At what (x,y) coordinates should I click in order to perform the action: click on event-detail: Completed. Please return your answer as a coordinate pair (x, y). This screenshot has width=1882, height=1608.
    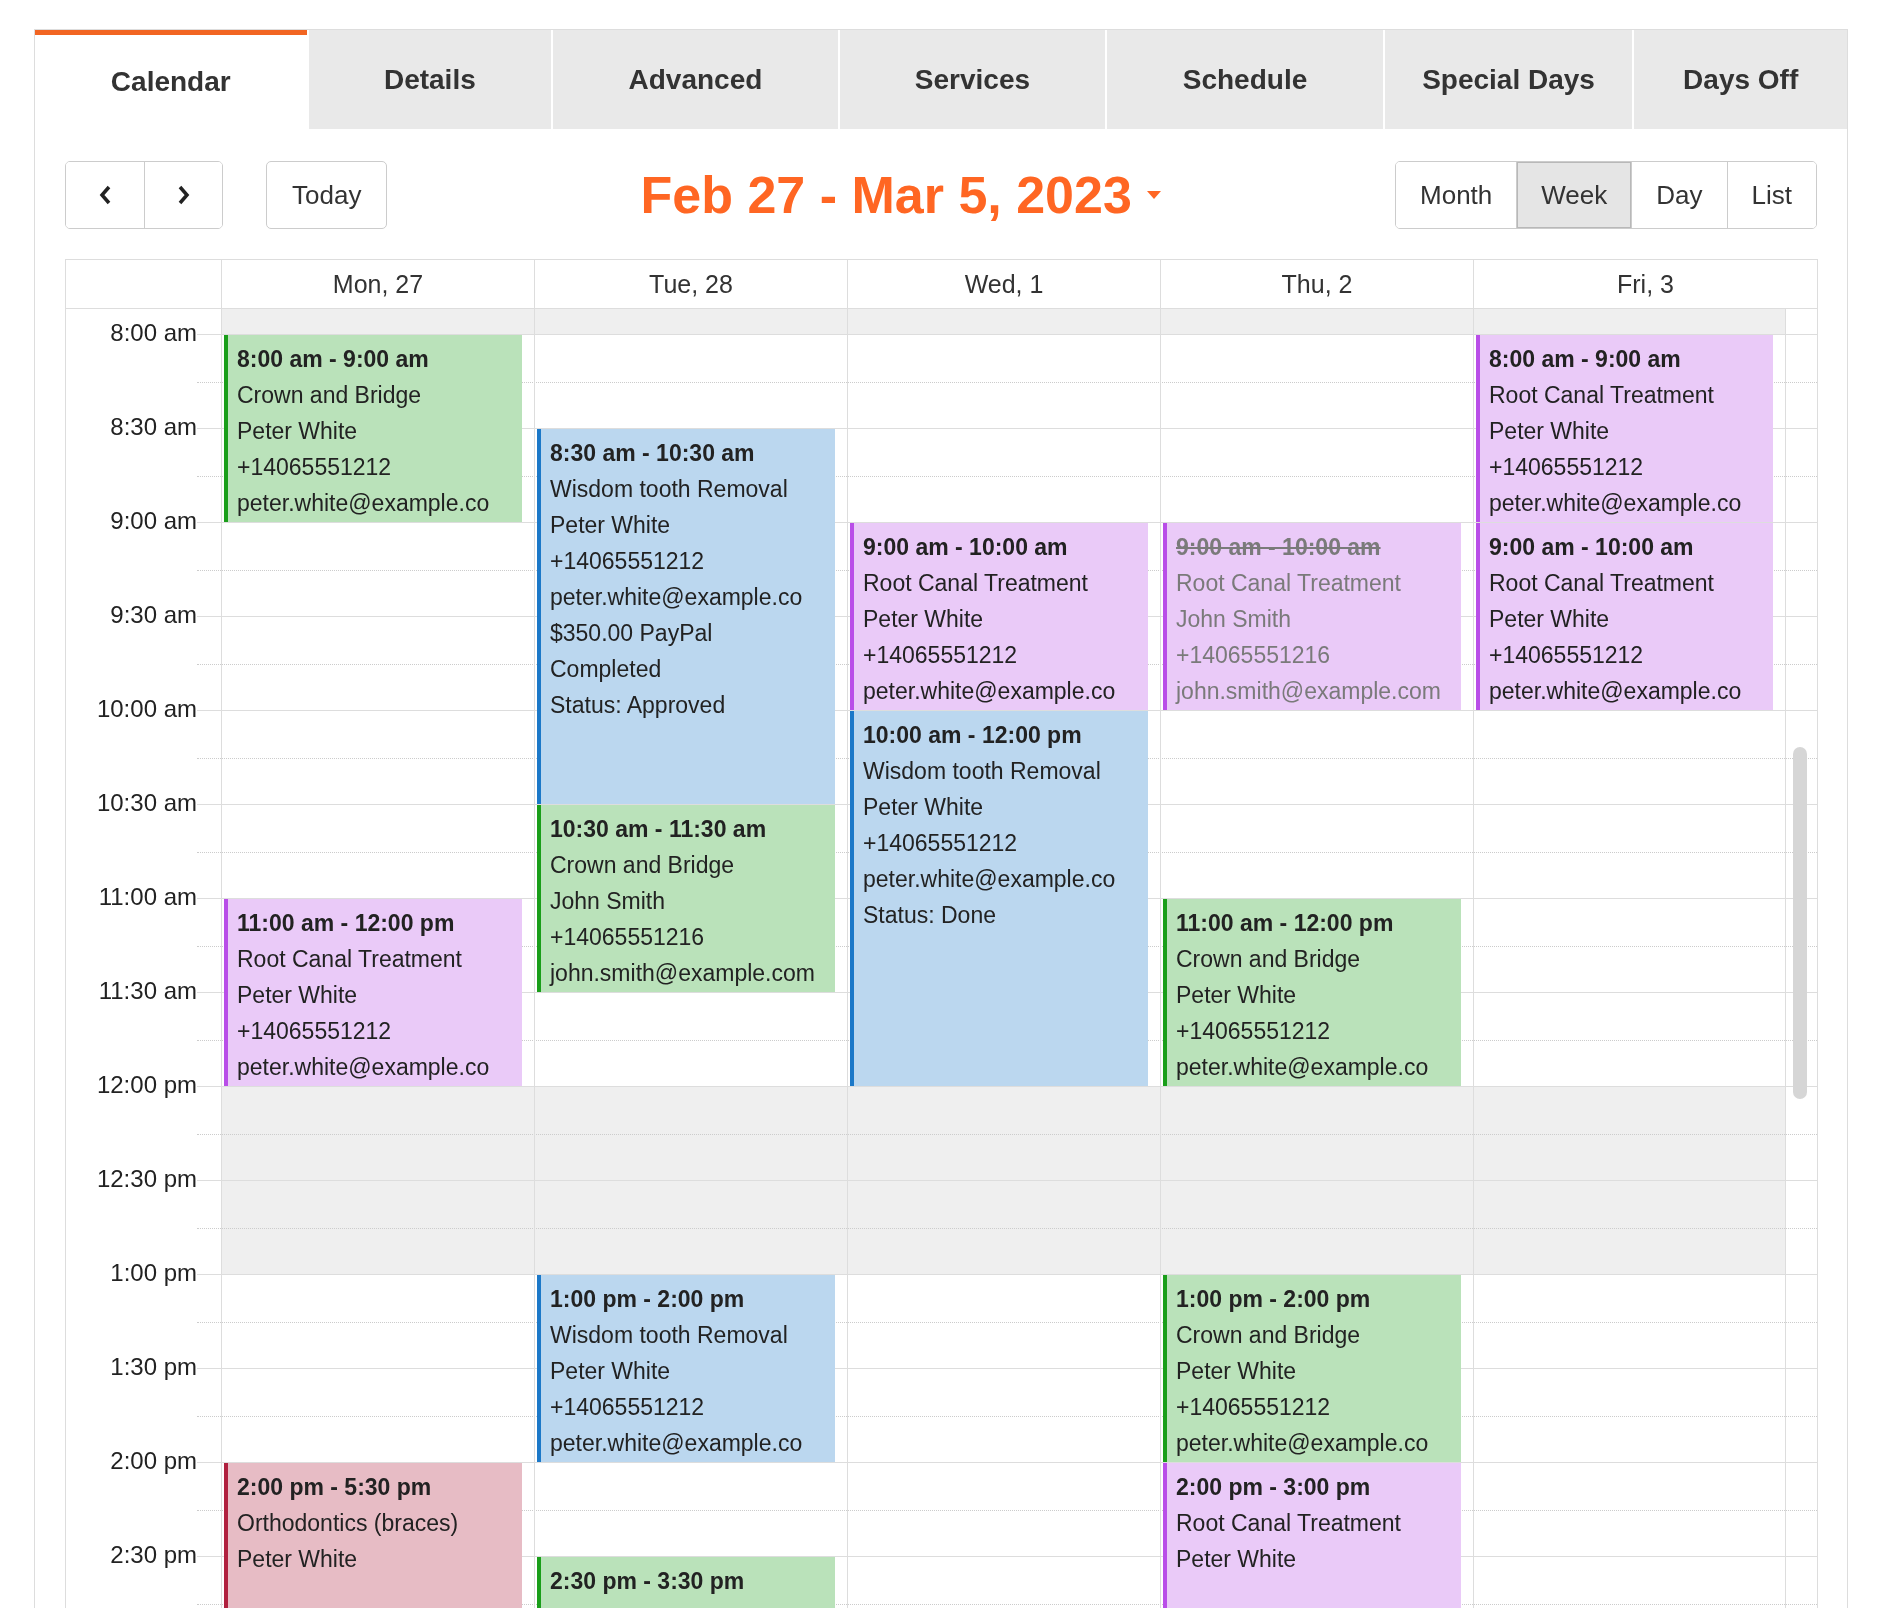
    Looking at the image, I should click on (606, 669).